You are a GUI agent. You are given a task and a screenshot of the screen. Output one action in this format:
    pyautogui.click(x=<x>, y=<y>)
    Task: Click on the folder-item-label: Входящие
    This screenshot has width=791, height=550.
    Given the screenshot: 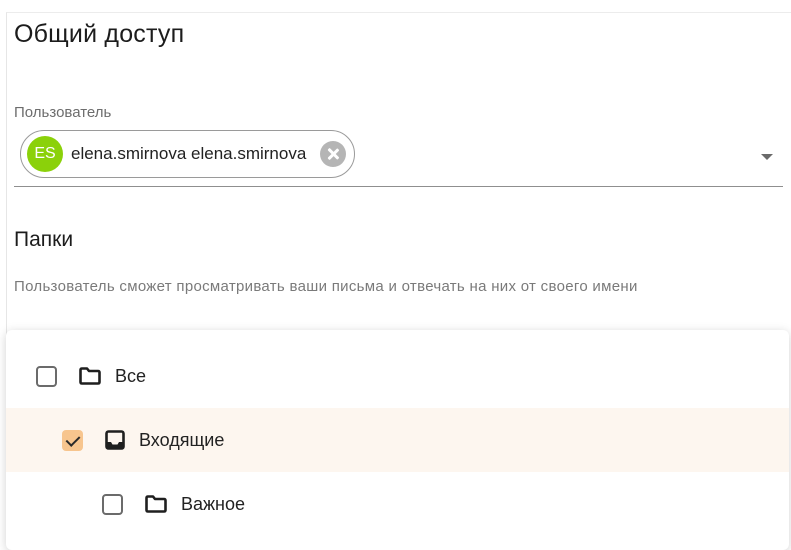 What is the action you would take?
    pyautogui.click(x=182, y=439)
    